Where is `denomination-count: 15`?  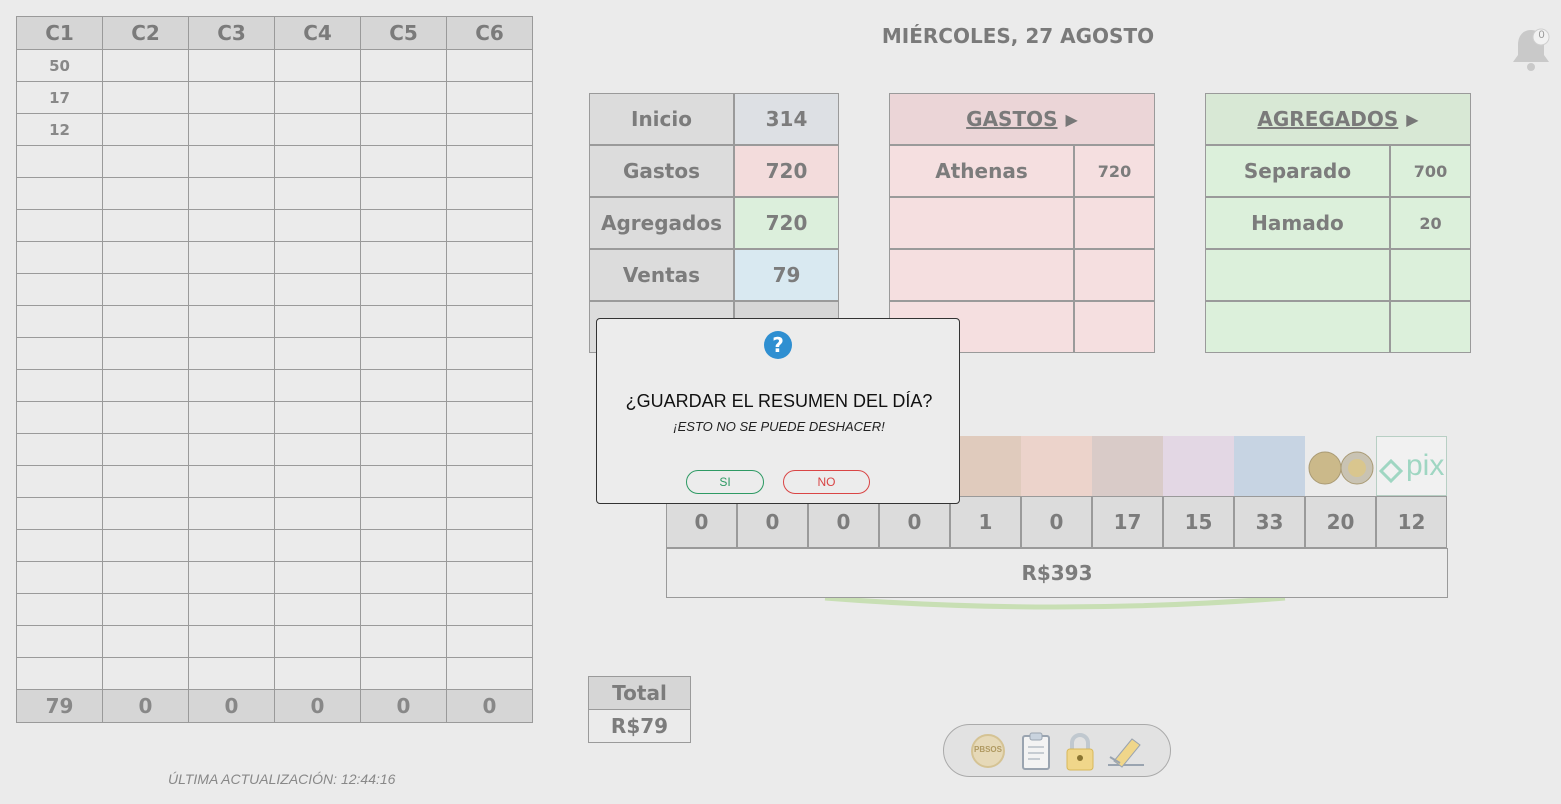
denomination-count: 15 is located at coordinates (1198, 522).